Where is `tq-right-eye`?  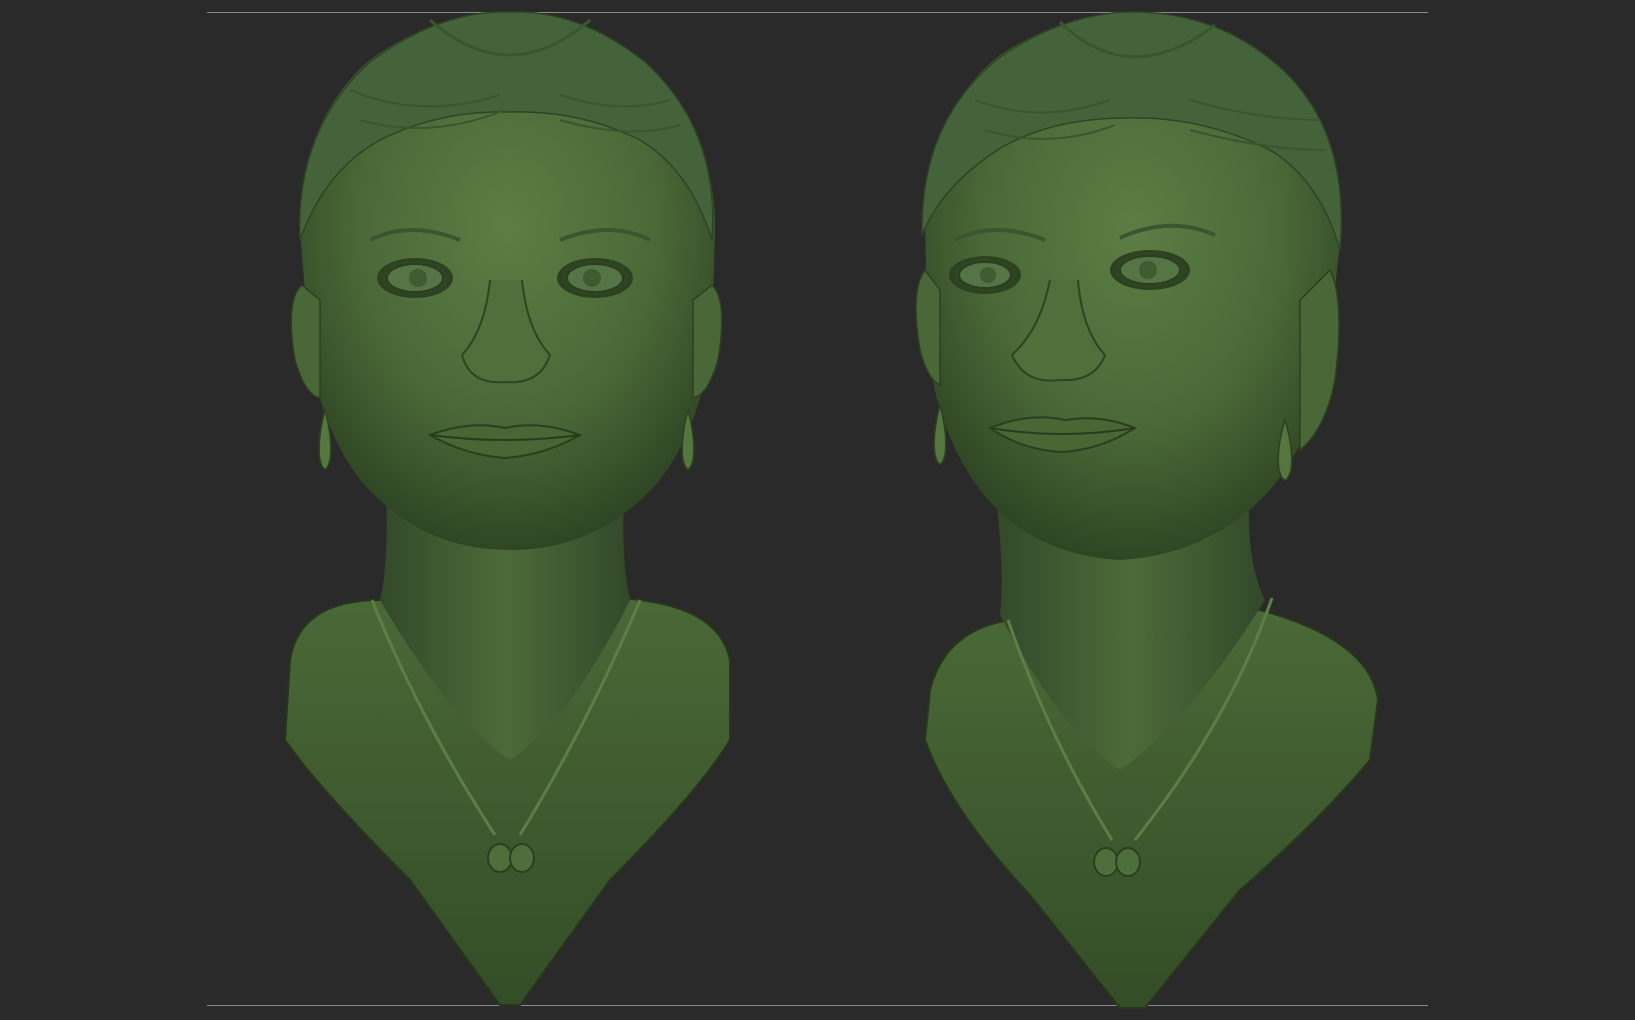 tq-right-eye is located at coordinates (1150, 270).